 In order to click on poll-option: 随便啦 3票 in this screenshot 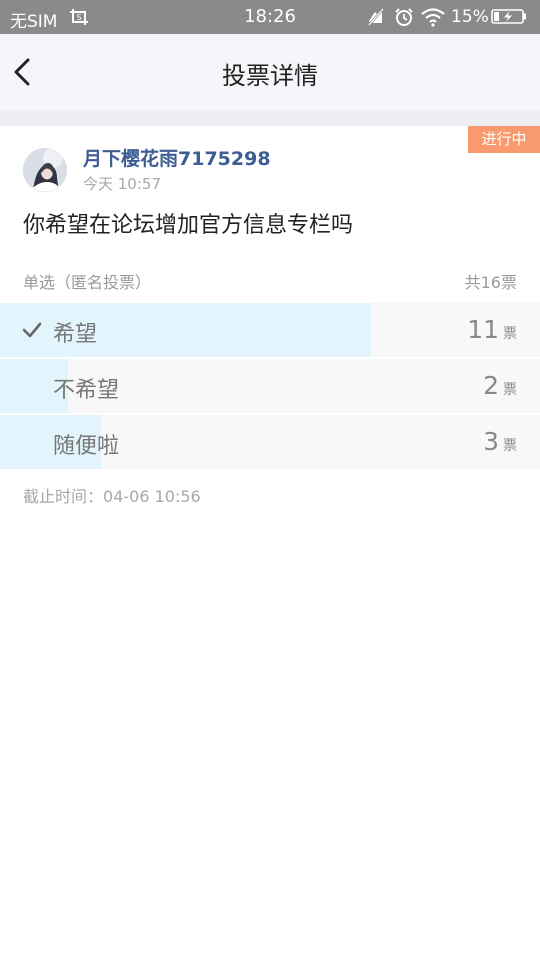, I will do `click(270, 442)`.